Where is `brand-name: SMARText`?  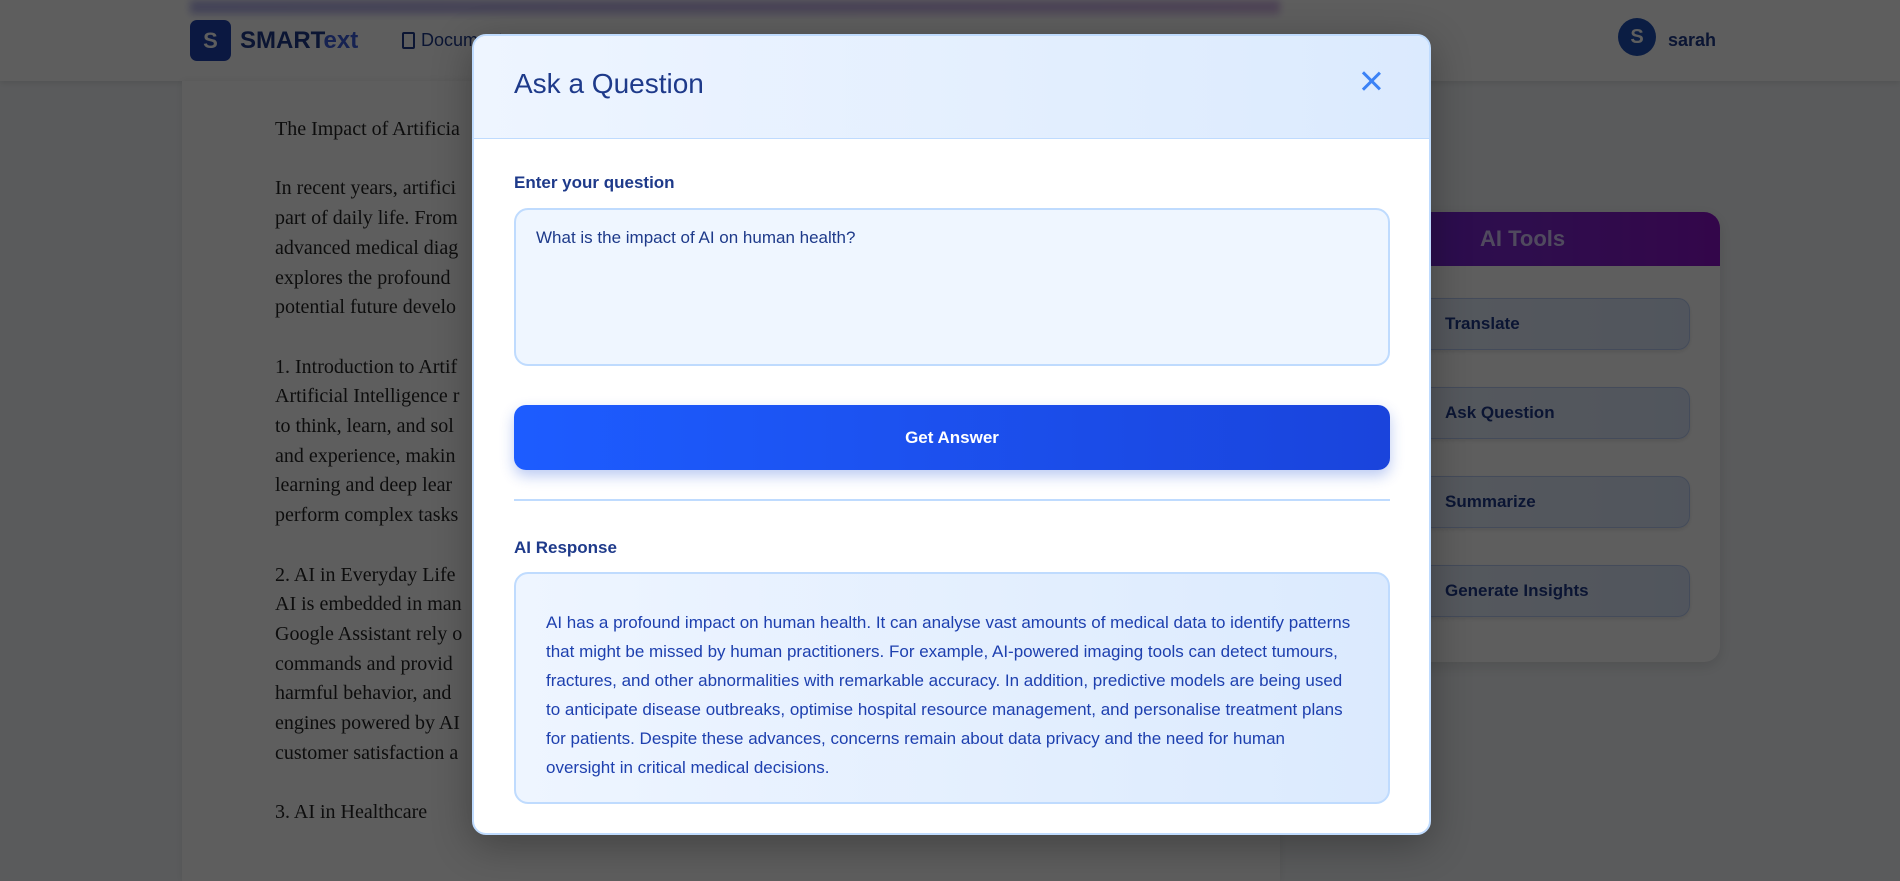
brand-name: SMARText is located at coordinates (299, 41).